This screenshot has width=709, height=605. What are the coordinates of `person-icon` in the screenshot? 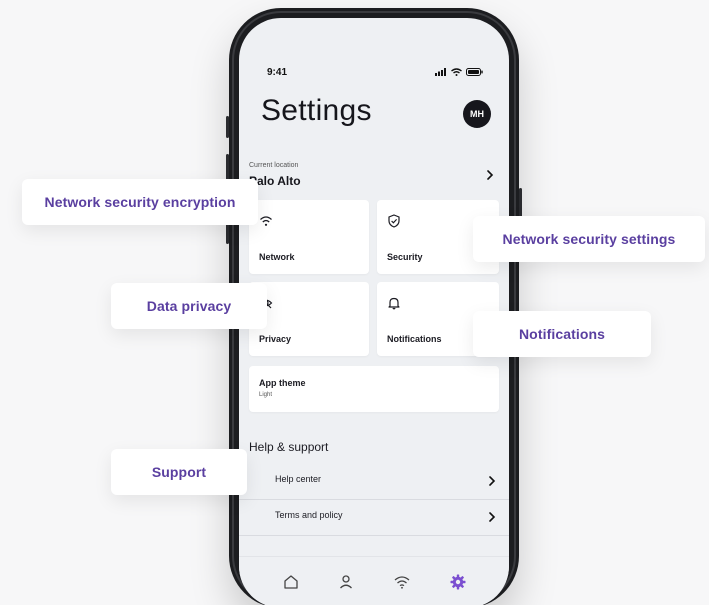 It's located at (346, 582).